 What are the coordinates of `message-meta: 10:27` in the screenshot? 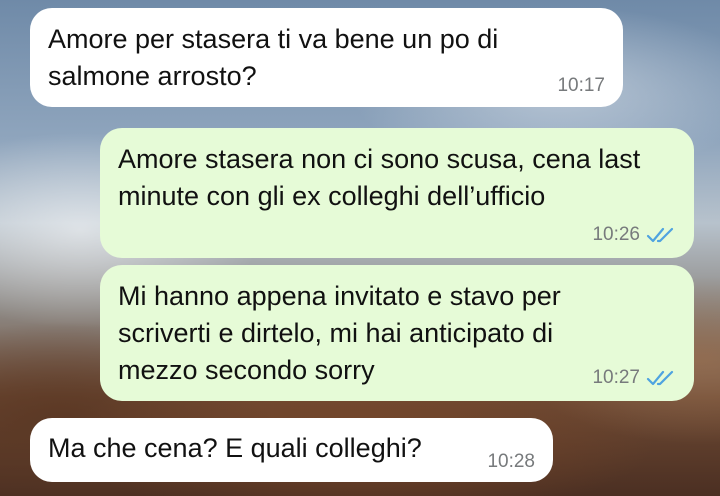 It's located at (634, 378).